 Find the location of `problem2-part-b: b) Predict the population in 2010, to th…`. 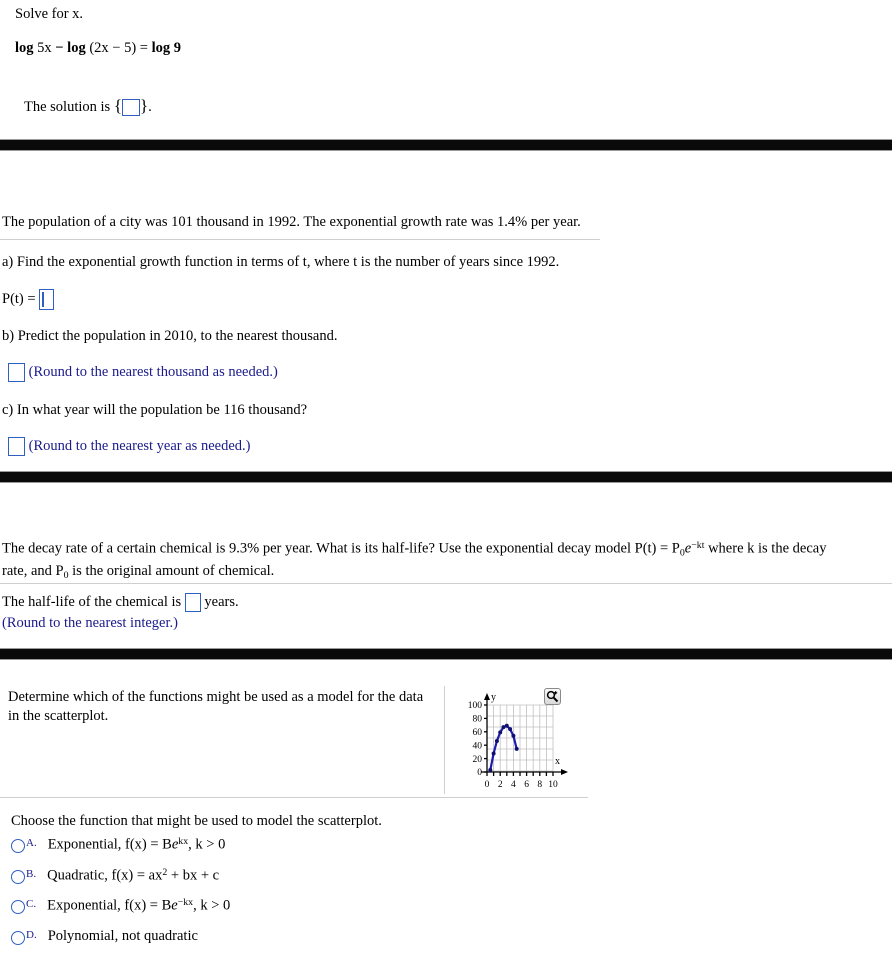

problem2-part-b: b) Predict the population in 2010, to th… is located at coordinates (170, 336).